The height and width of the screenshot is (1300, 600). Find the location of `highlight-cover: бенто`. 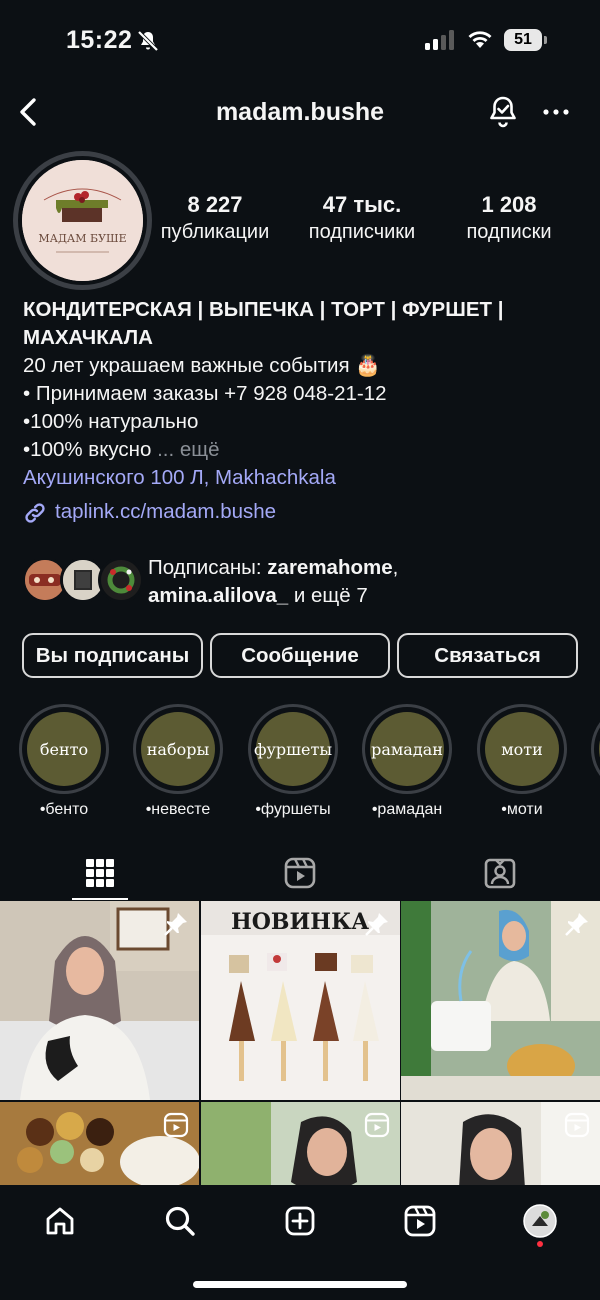

highlight-cover: бенто is located at coordinates (64, 749).